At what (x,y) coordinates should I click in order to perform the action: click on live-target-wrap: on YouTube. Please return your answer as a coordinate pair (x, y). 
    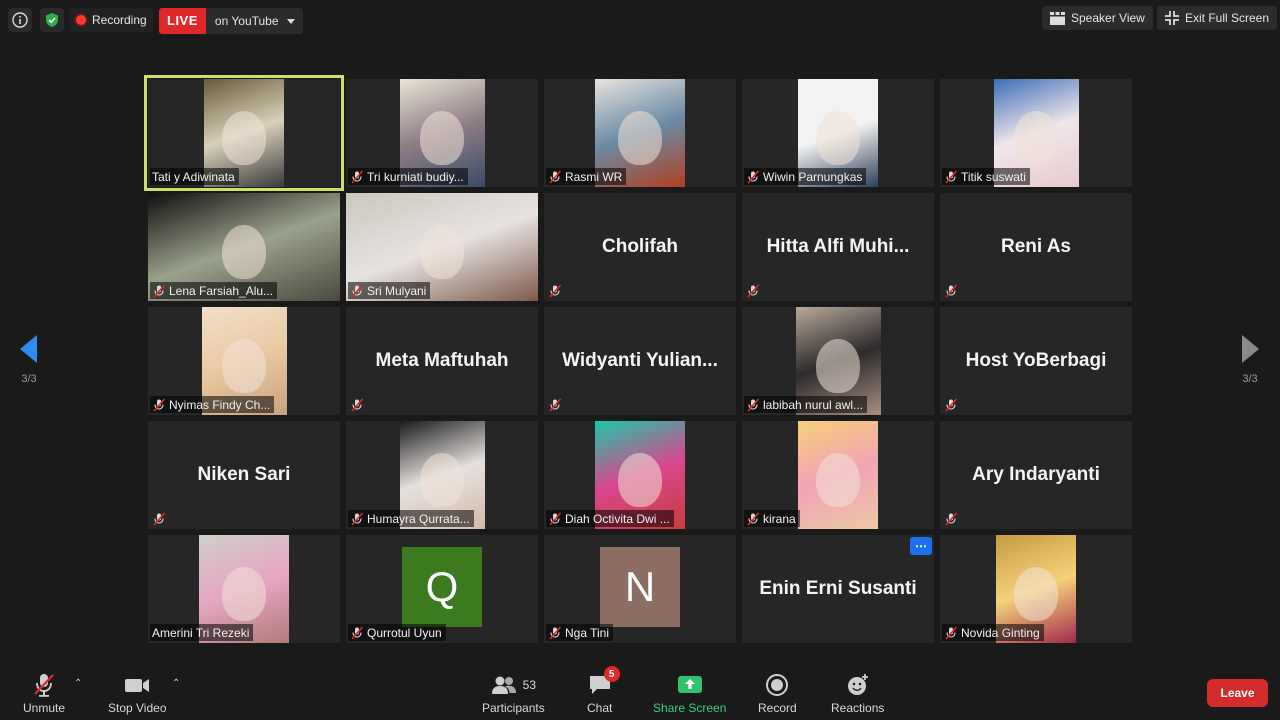
    Looking at the image, I should click on (254, 21).